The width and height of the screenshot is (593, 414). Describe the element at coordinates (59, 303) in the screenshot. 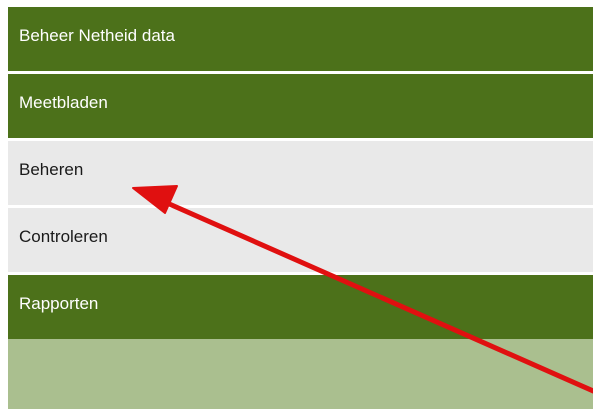

I see `menu-item-label: Rapporten` at that location.